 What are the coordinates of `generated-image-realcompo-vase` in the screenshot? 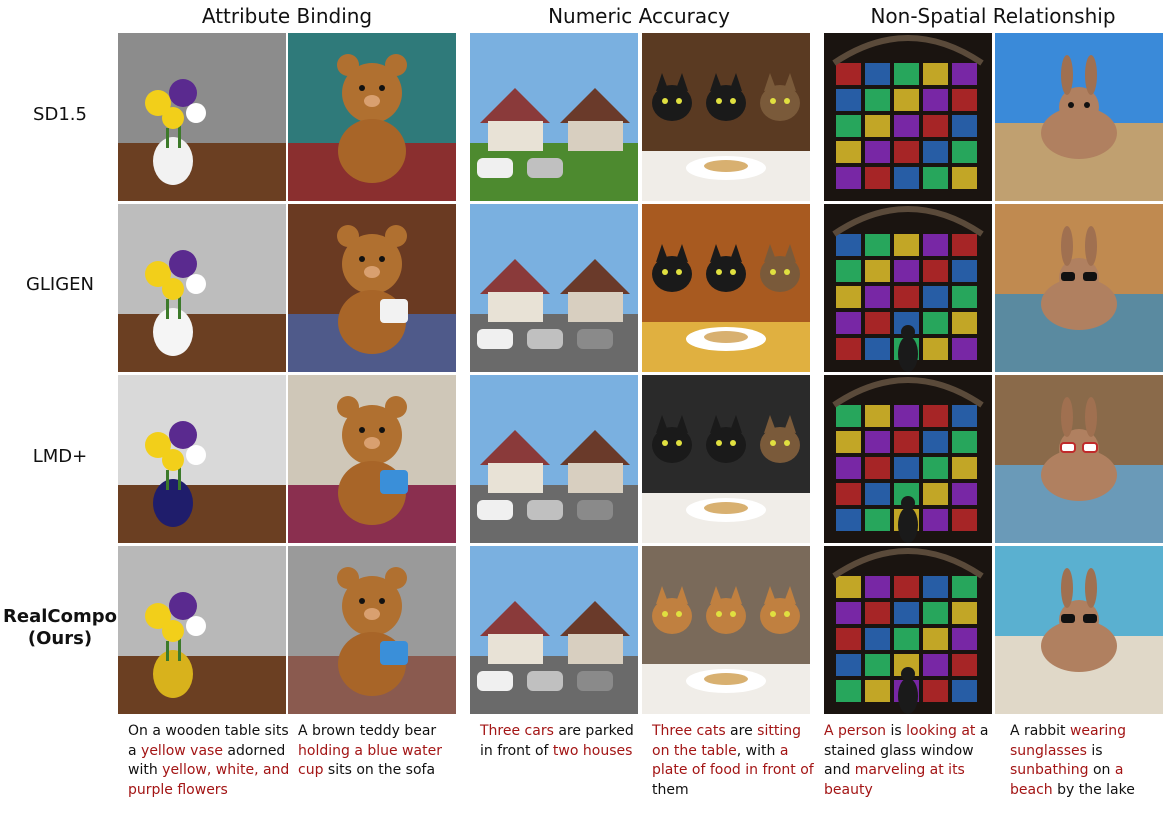 It's located at (202, 630).